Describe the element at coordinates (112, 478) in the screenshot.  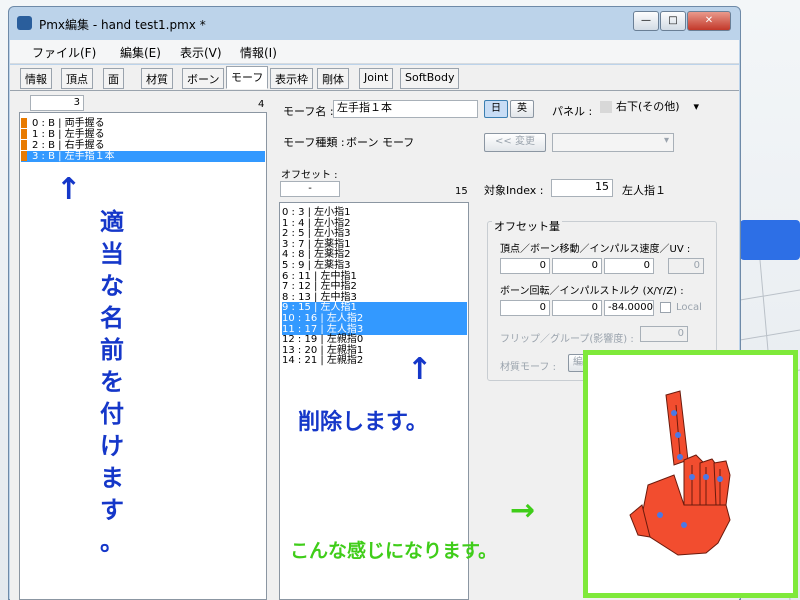
I see `annotation-char: ま` at that location.